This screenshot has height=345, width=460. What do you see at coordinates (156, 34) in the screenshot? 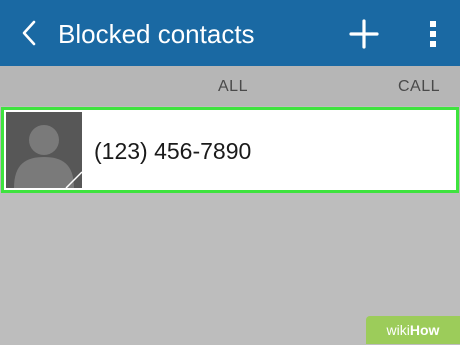
I see `page-title: Blocked contacts` at bounding box center [156, 34].